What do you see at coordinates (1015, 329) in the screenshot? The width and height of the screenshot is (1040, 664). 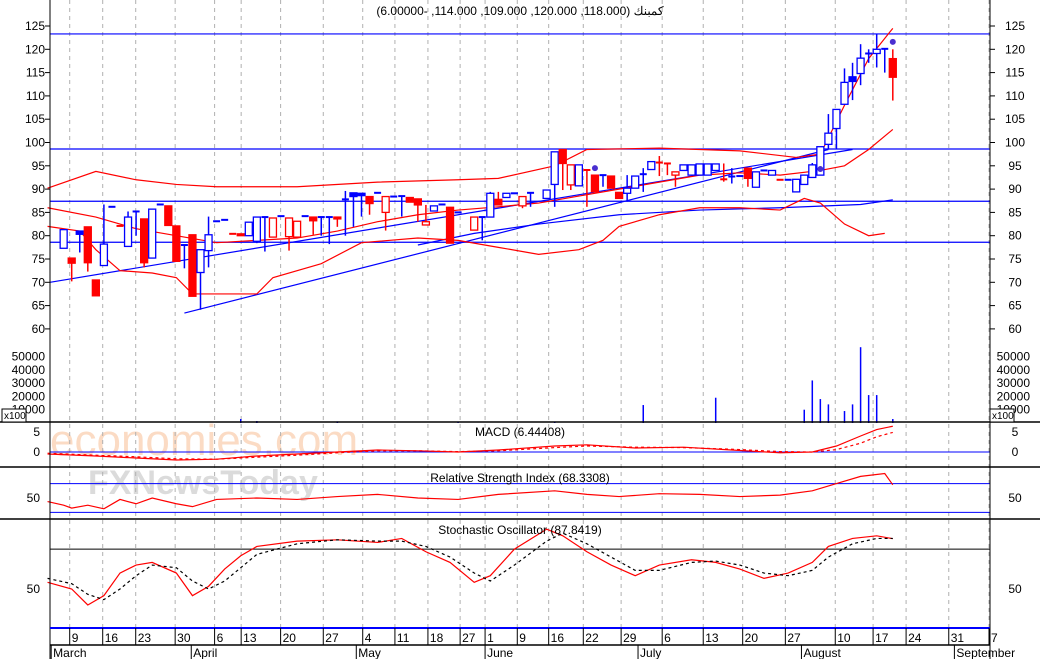 I see `price-tick-label: 60` at bounding box center [1015, 329].